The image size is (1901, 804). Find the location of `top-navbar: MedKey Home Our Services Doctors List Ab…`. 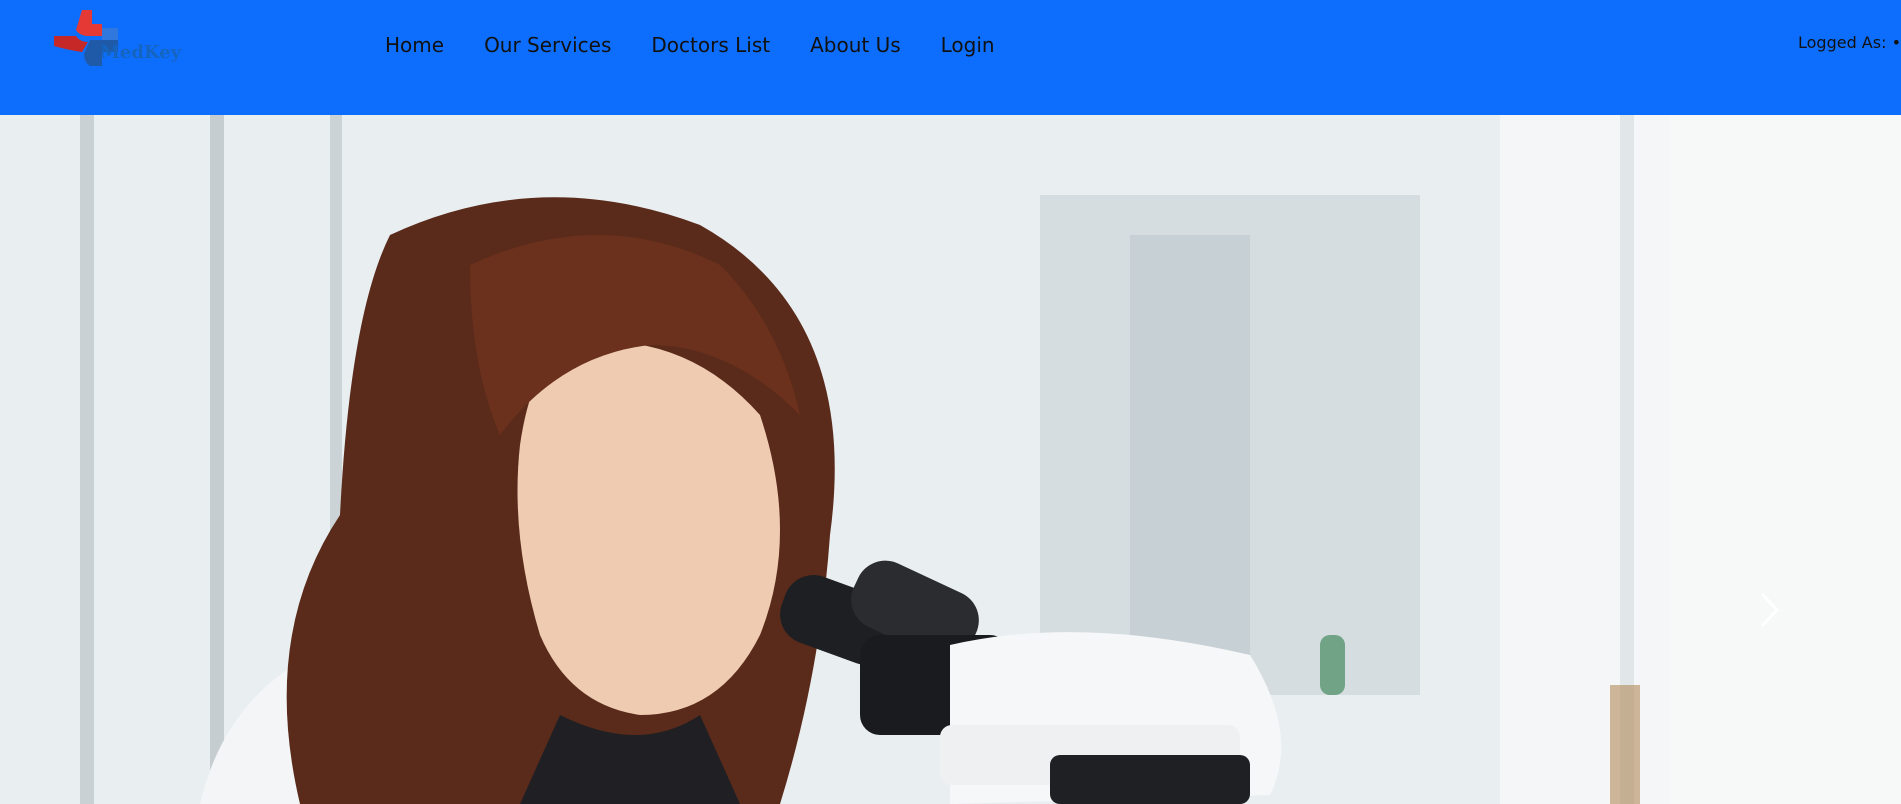

top-navbar: MedKey Home Our Services Doctors List Ab… is located at coordinates (950, 57).